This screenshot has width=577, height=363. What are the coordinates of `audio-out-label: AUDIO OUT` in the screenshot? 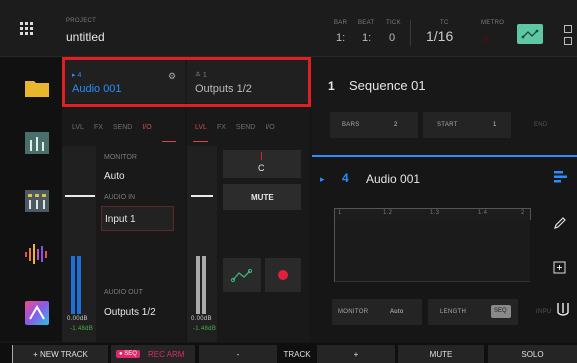 It's located at (123, 292).